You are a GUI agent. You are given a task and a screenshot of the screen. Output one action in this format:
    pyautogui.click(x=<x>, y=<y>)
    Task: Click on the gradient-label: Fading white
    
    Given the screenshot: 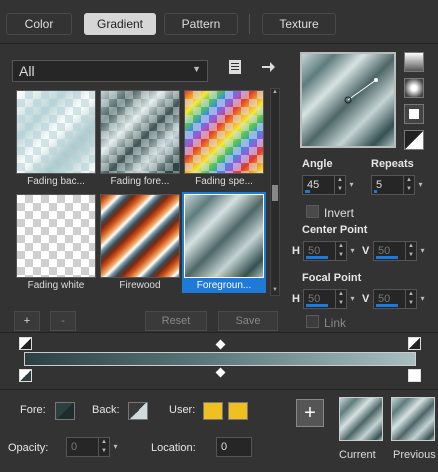 What is the action you would take?
    pyautogui.click(x=56, y=285)
    